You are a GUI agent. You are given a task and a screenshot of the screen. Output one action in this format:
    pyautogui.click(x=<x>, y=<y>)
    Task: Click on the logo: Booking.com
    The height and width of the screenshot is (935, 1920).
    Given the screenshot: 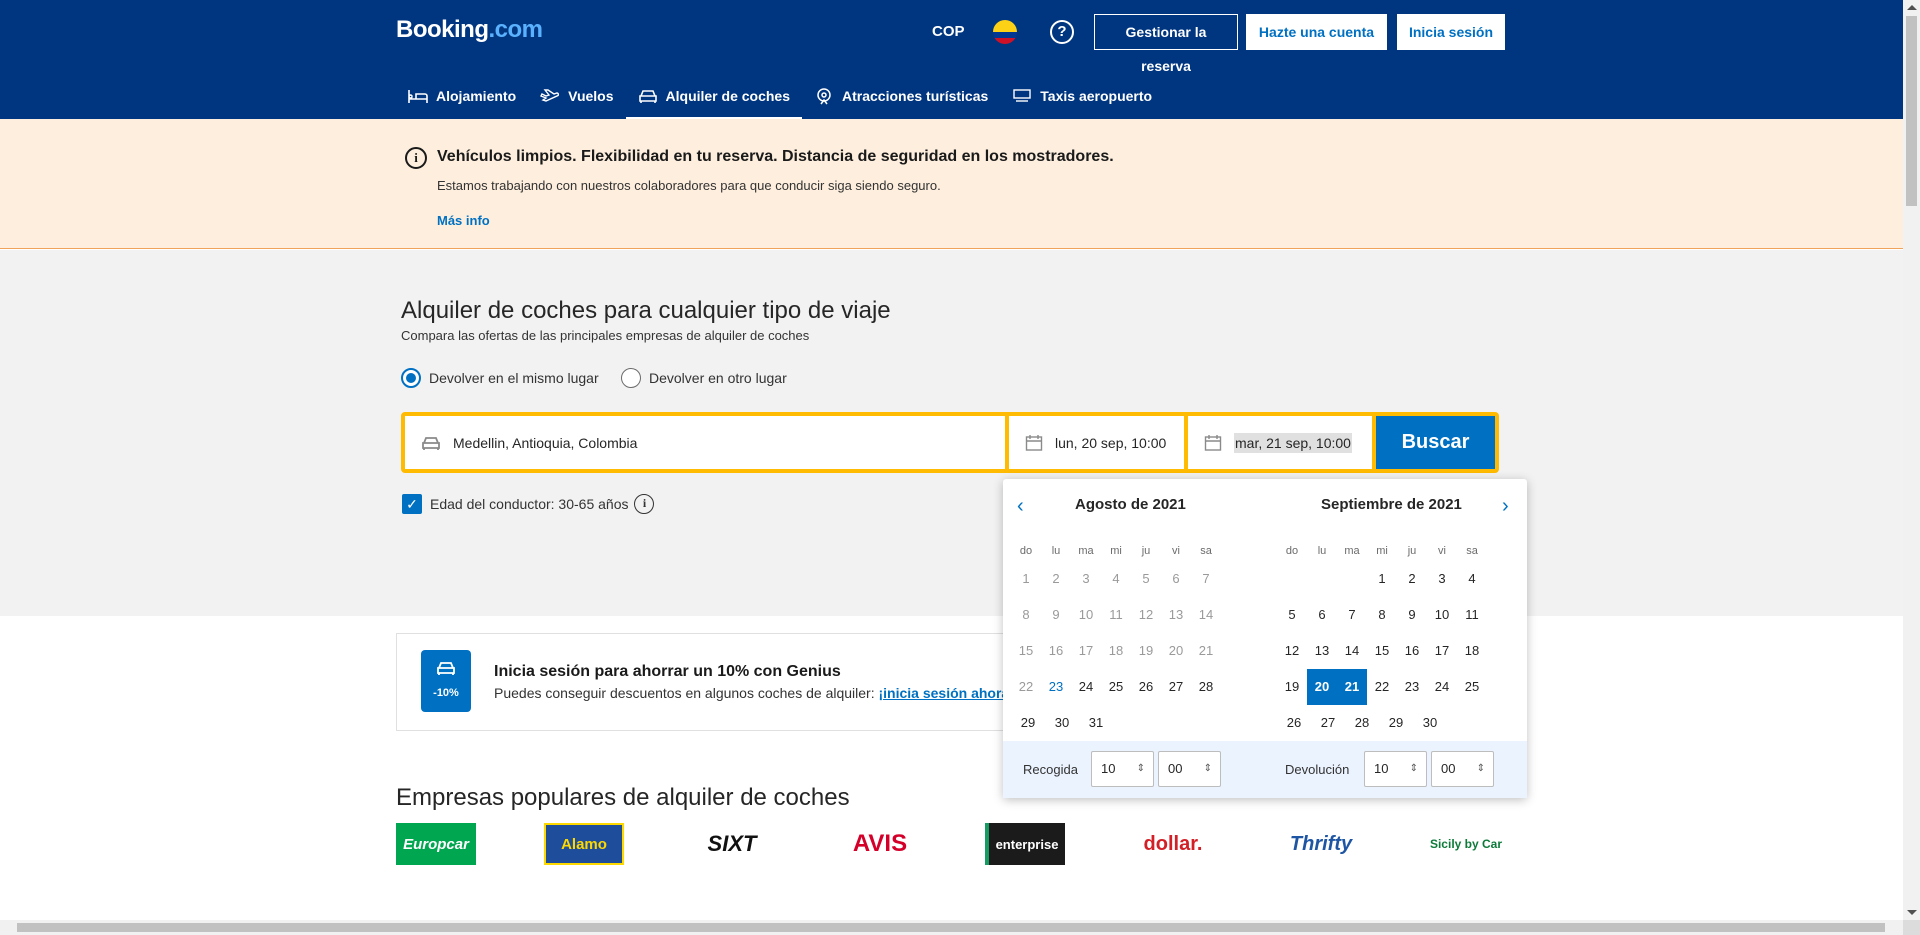 What is the action you would take?
    pyautogui.click(x=469, y=30)
    